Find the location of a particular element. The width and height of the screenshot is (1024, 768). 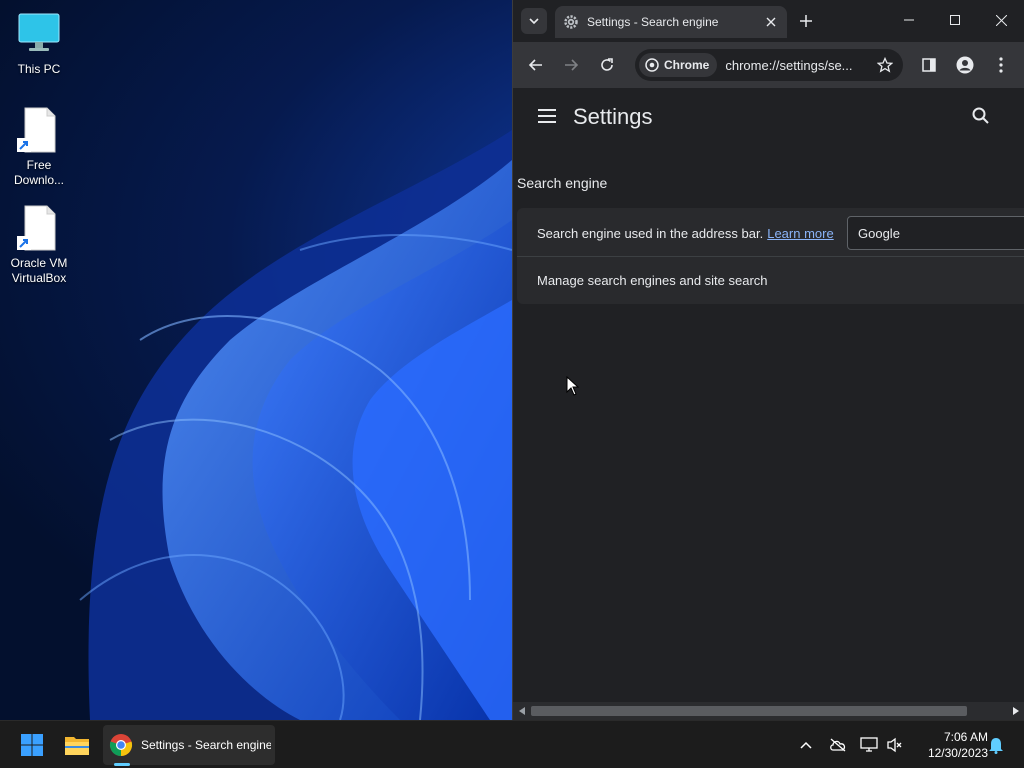

onedrive-tray-button is located at coordinates (838, 745).